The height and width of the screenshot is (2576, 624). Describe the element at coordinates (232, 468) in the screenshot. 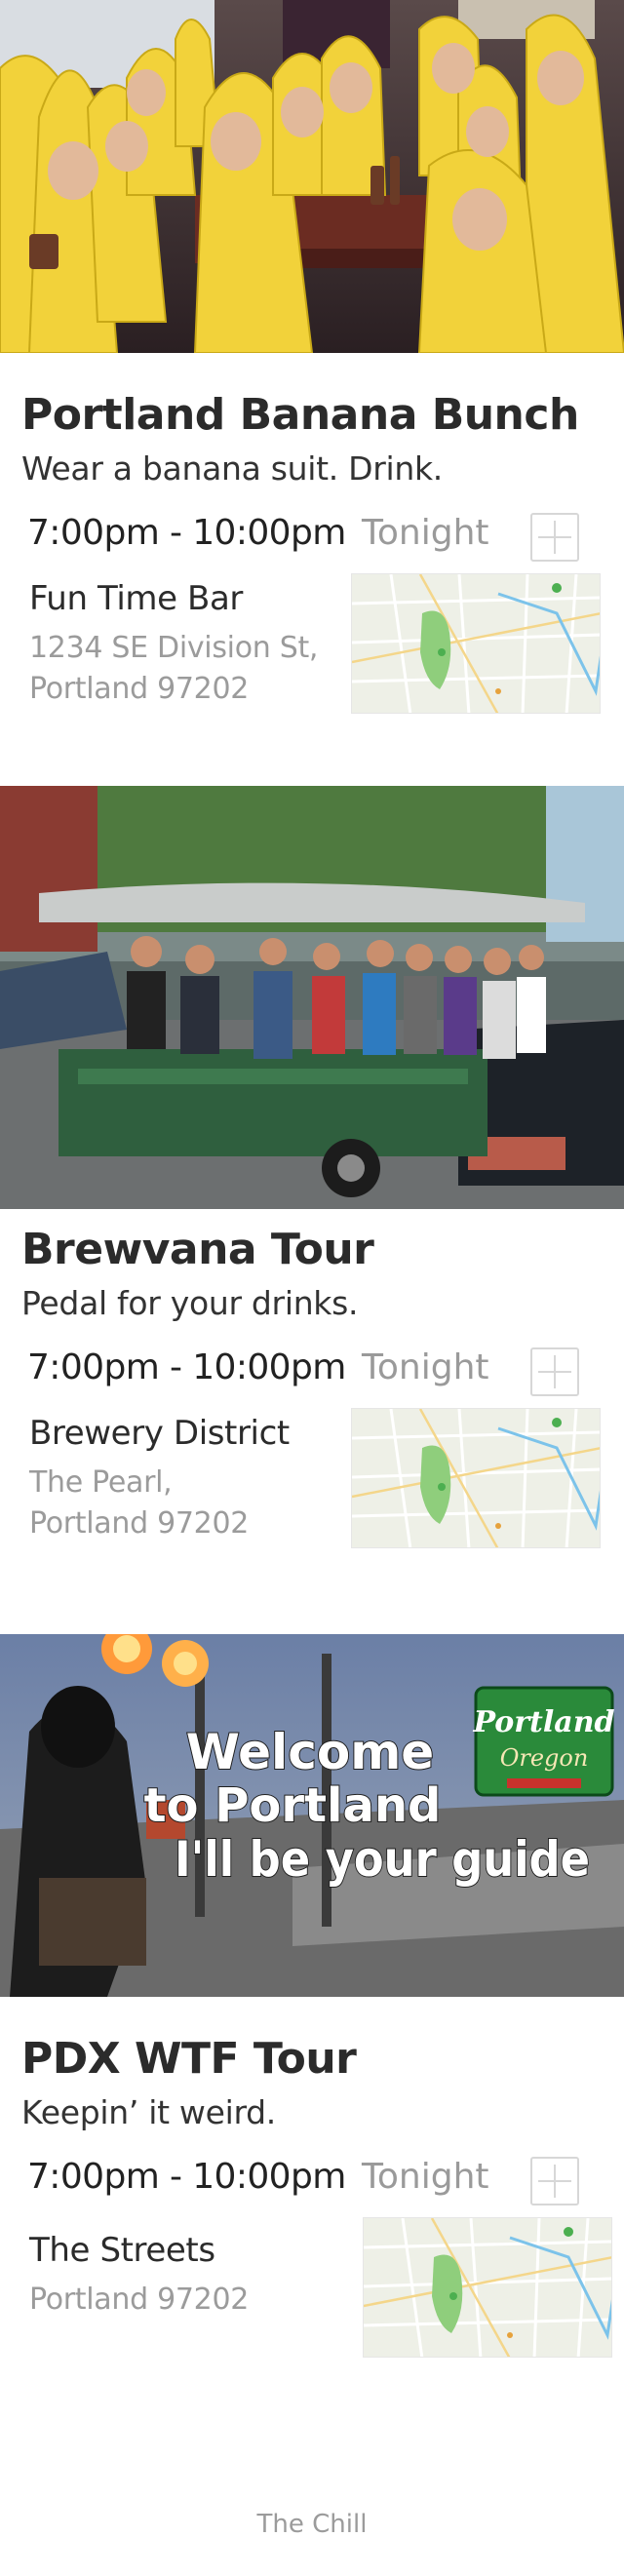

I see `event-tagline: Wear a banana suit. Drink.` at that location.